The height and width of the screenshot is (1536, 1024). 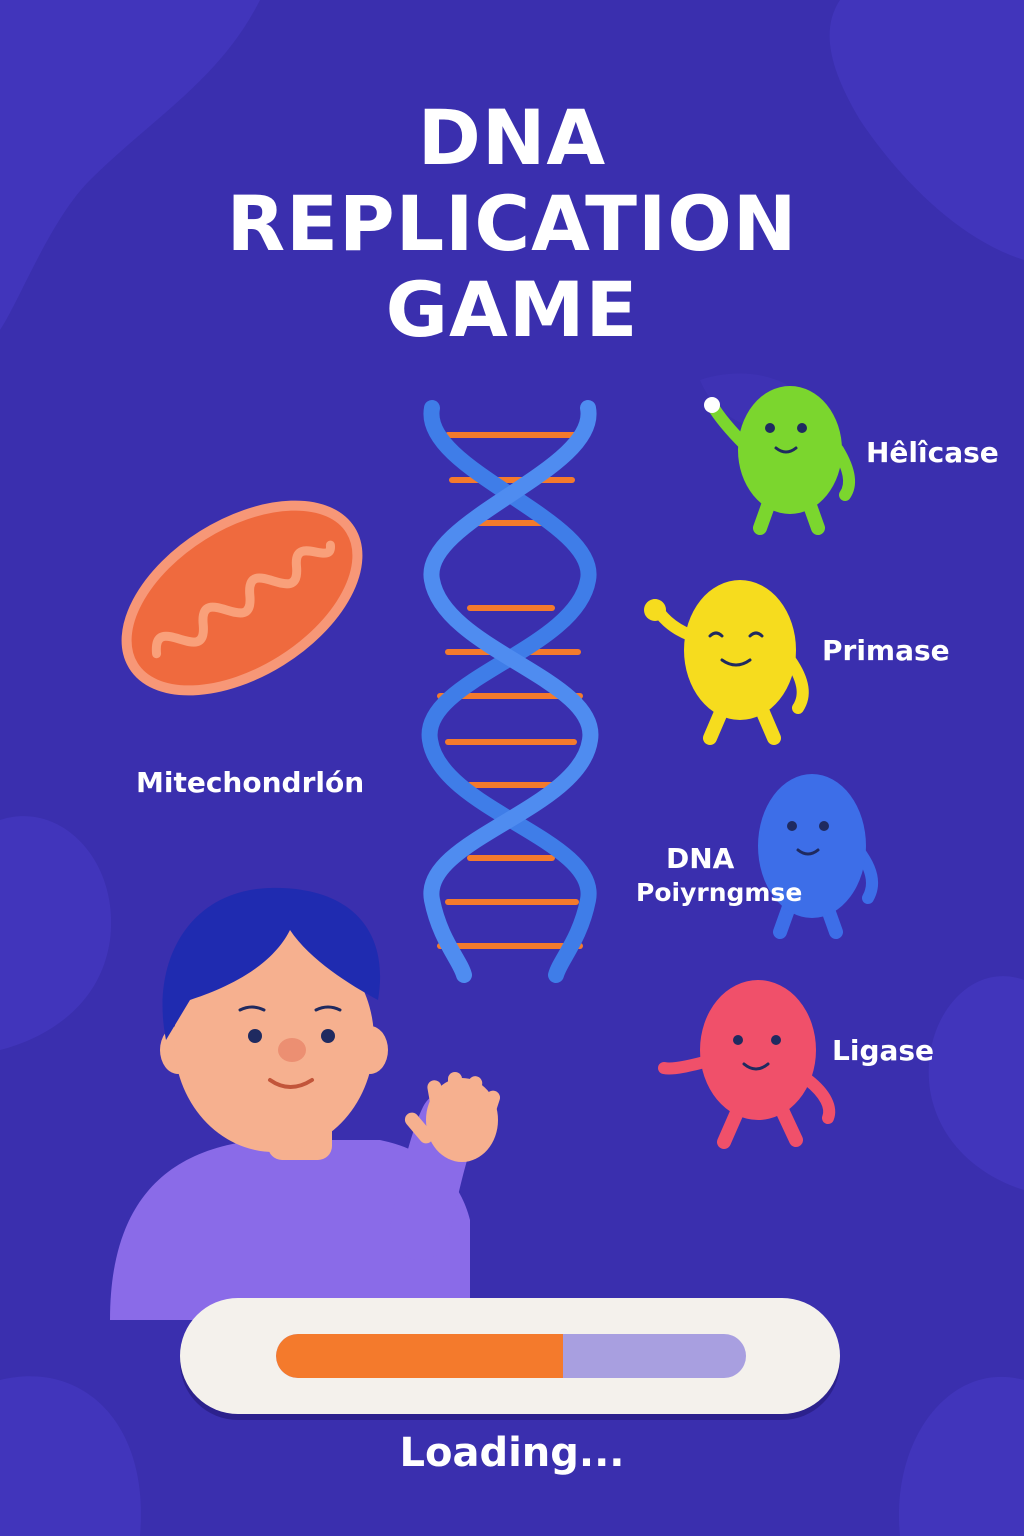 I want to click on loading-progress-track, so click(x=511, y=1356).